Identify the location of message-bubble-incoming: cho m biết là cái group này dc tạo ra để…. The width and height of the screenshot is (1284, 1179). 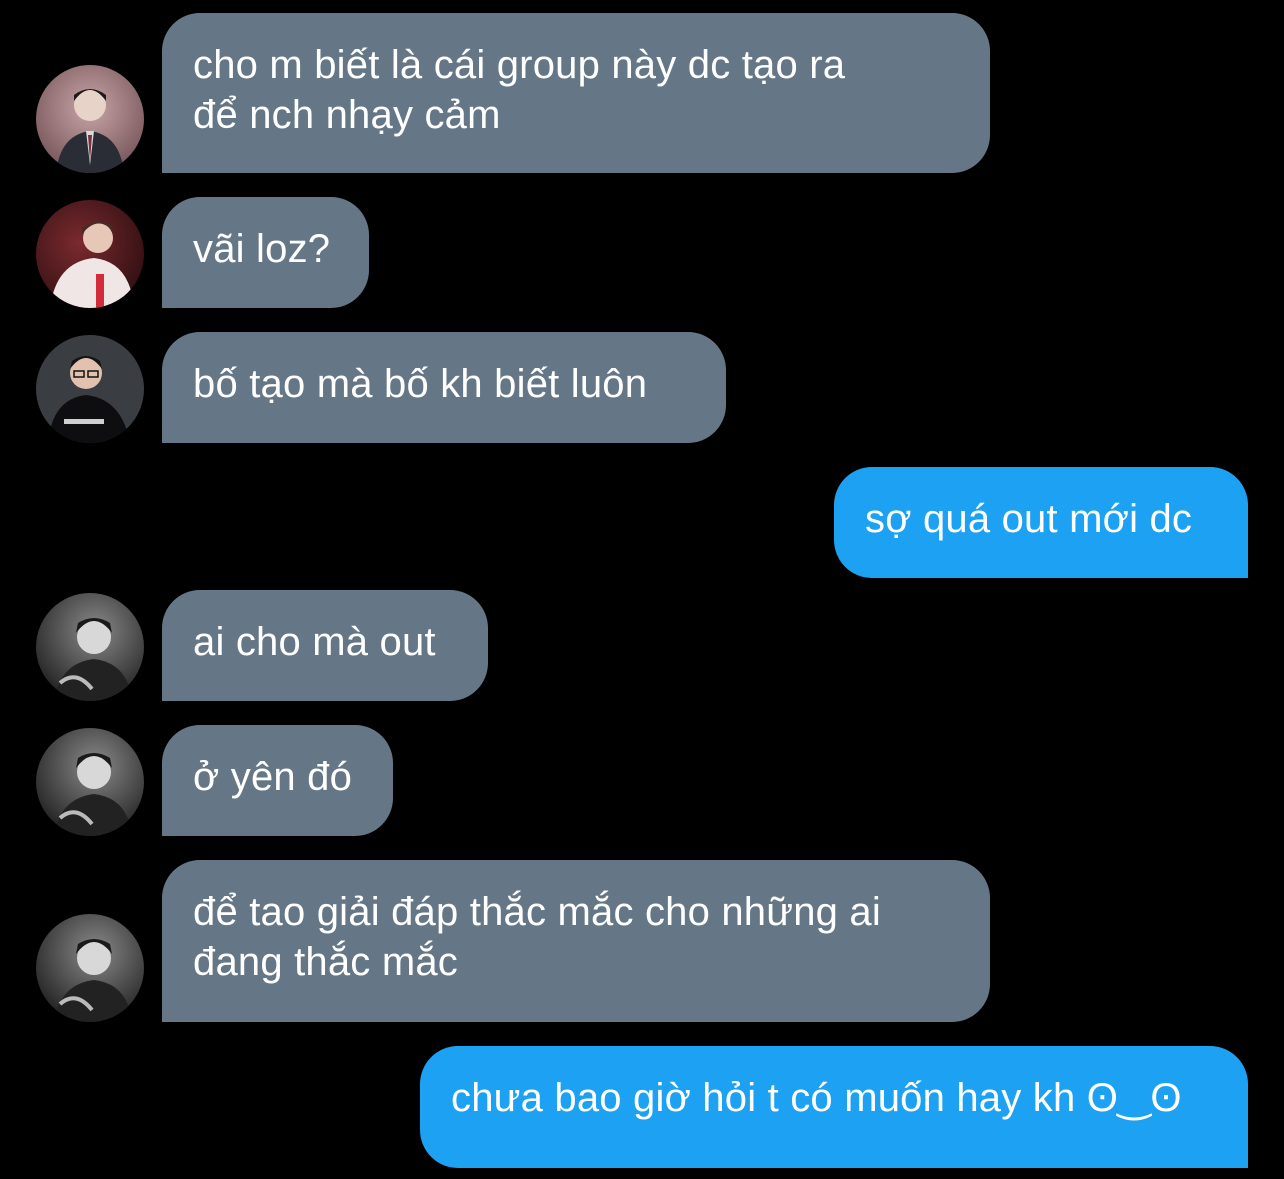
(576, 93).